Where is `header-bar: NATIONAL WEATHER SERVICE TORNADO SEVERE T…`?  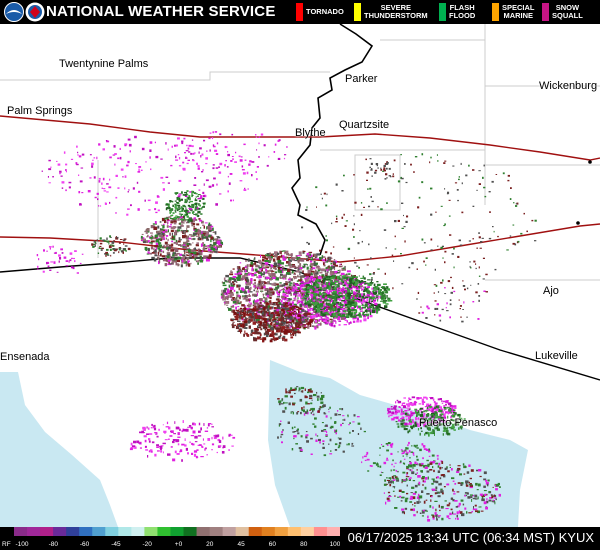 header-bar: NATIONAL WEATHER SERVICE TORNADO SEVERE T… is located at coordinates (300, 12).